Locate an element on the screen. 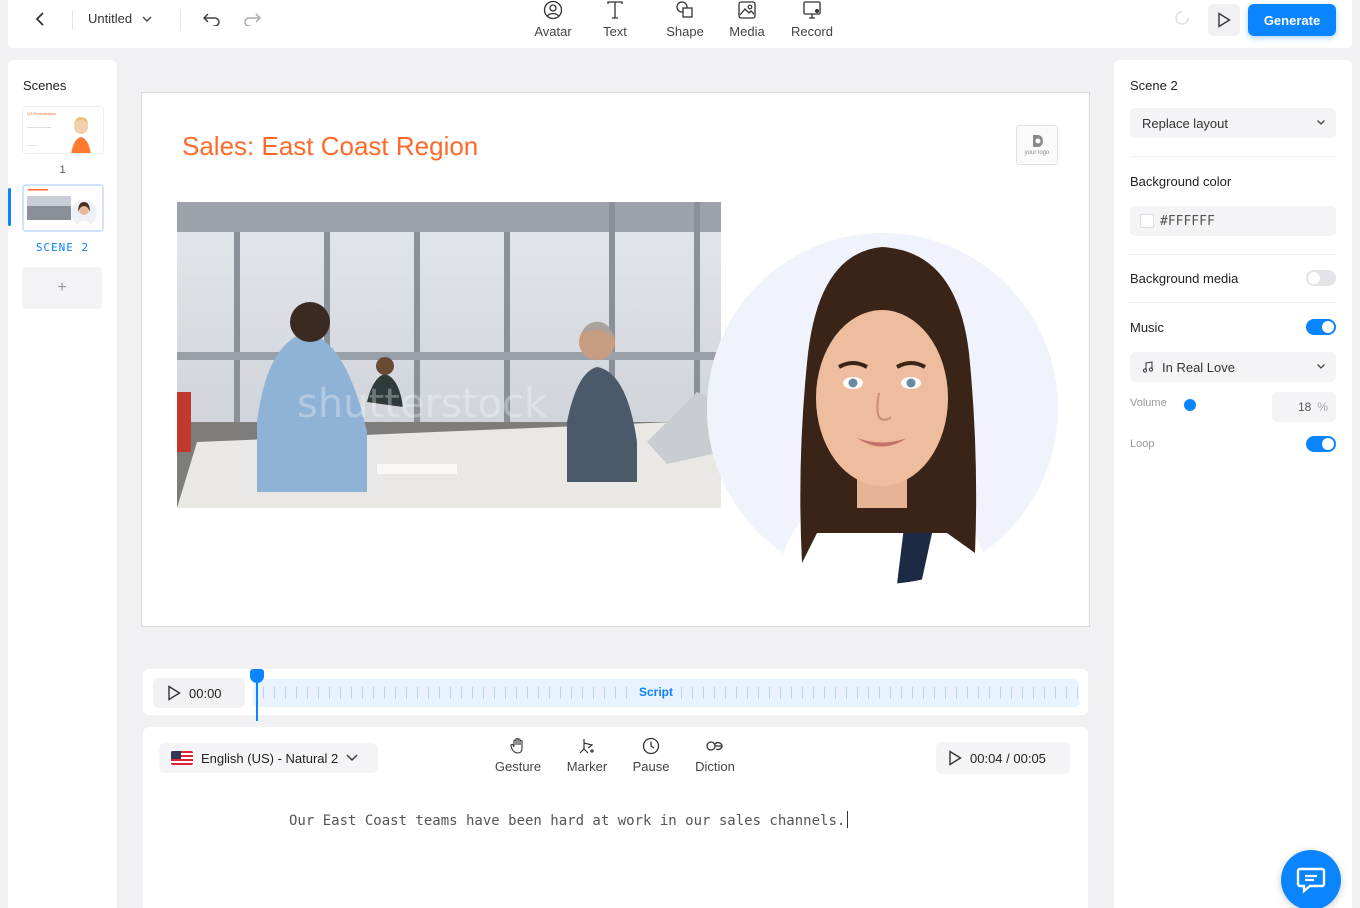  gesture-icon is located at coordinates (516, 745).